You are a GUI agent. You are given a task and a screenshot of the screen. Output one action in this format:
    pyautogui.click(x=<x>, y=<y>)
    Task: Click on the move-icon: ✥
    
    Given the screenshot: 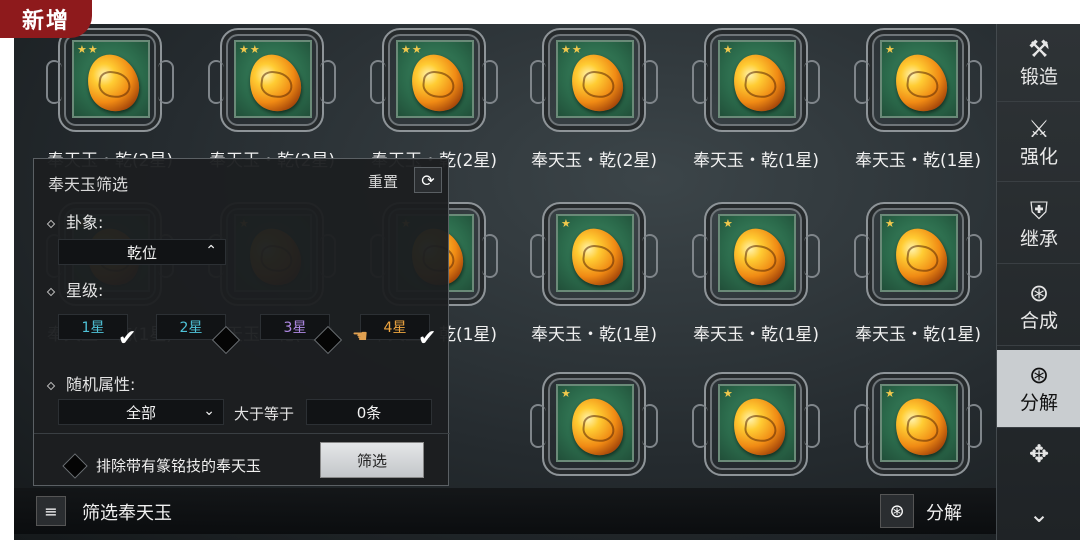 What is the action you would take?
    pyautogui.click(x=1039, y=454)
    